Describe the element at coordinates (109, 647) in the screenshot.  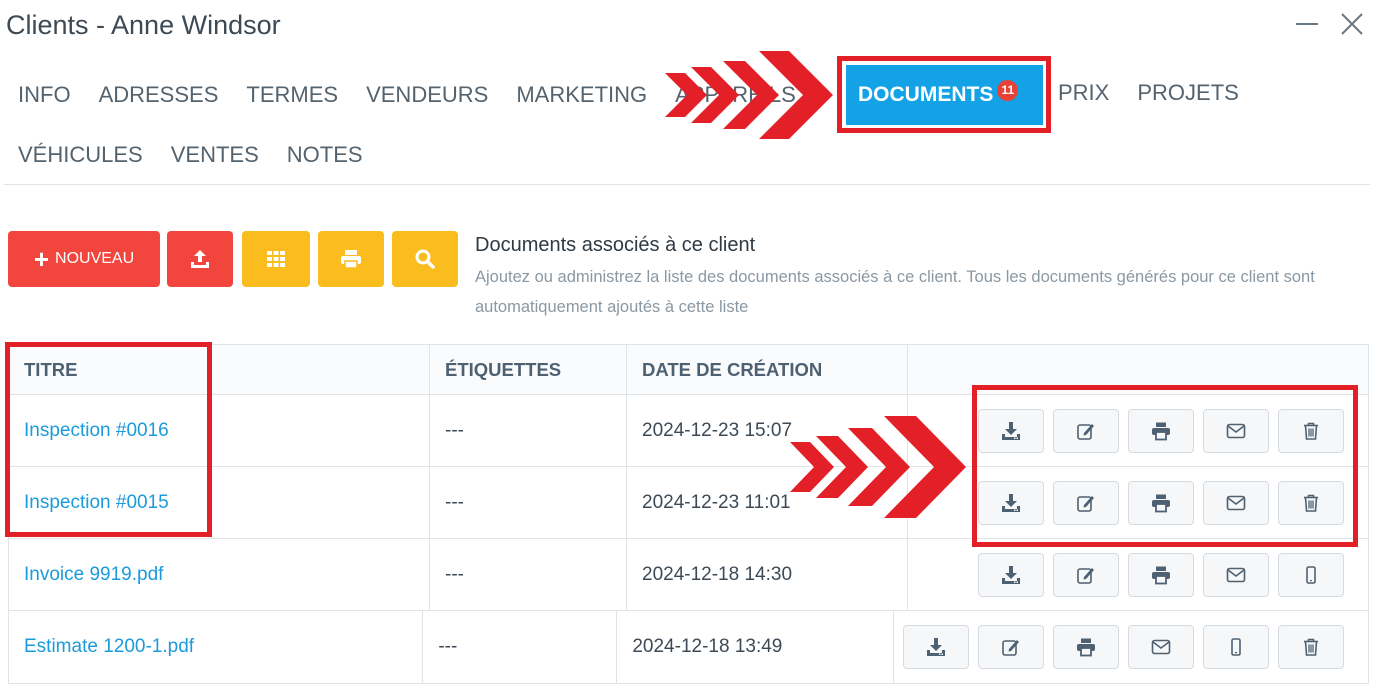
I see `document-title-link: Estimate 1200-1.pdf` at that location.